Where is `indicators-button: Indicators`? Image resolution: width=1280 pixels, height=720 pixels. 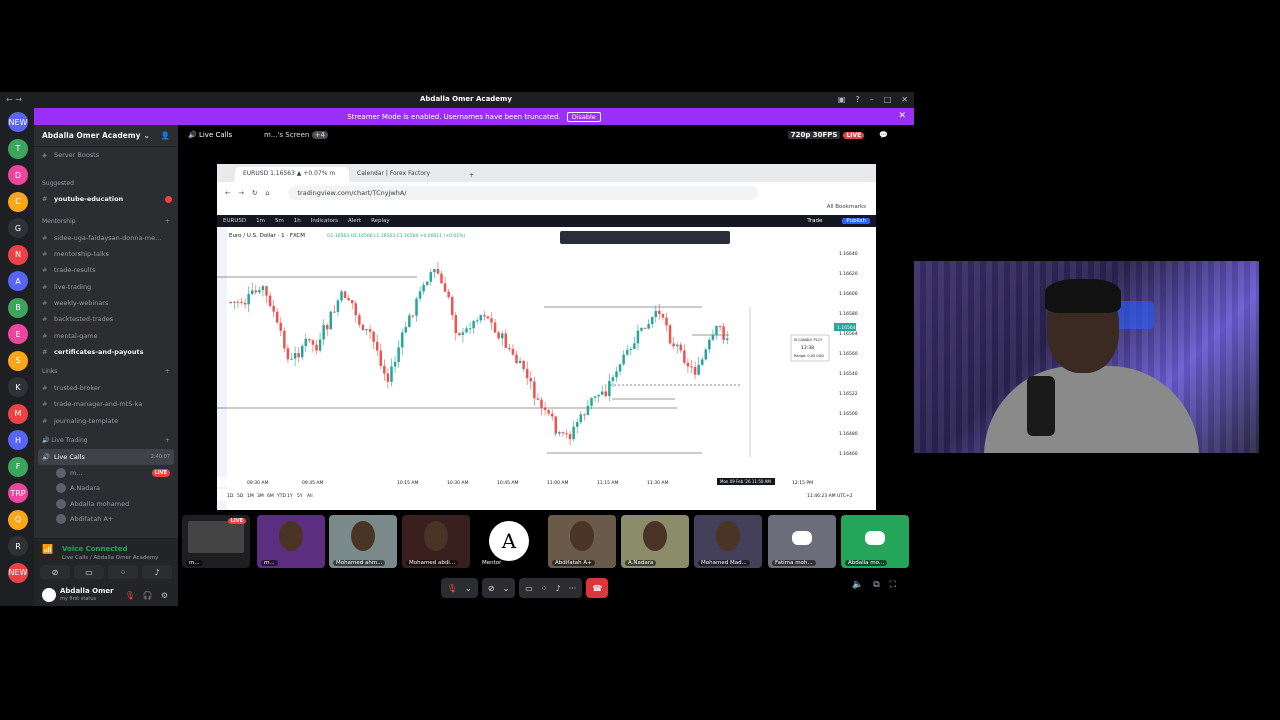
indicators-button: Indicators is located at coordinates (324, 221).